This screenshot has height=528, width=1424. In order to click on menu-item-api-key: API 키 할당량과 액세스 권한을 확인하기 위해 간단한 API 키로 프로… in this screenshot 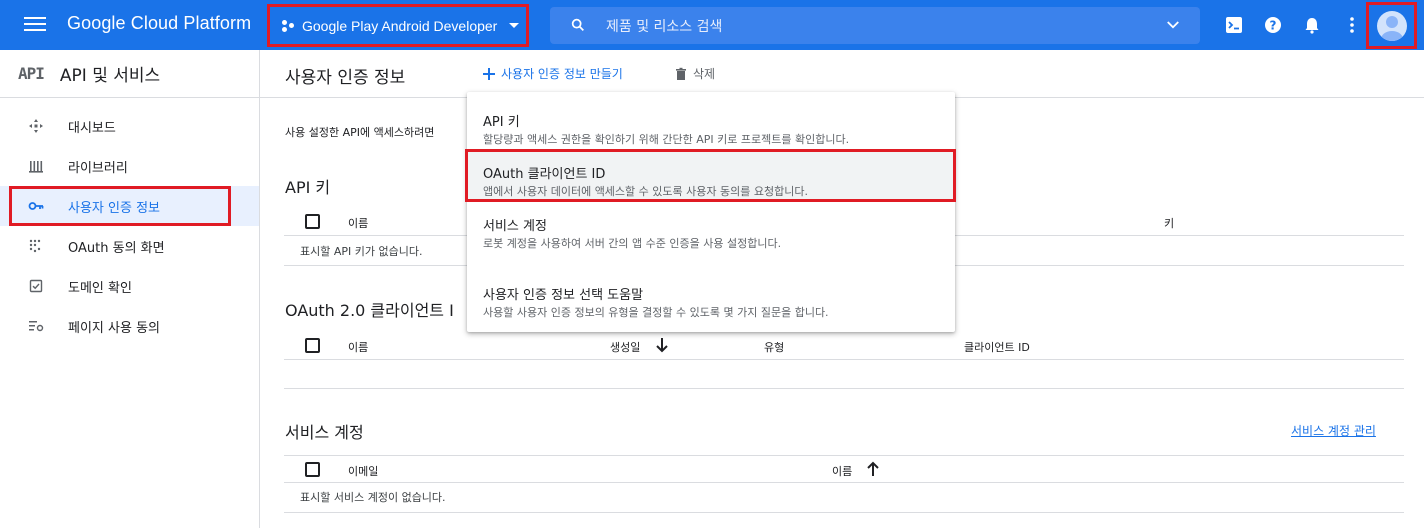, I will do `click(711, 123)`.